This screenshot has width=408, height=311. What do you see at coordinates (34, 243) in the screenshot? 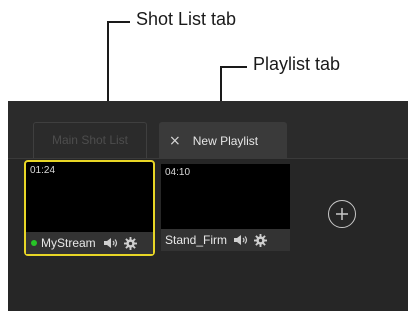
I see `live-indicator-dot` at bounding box center [34, 243].